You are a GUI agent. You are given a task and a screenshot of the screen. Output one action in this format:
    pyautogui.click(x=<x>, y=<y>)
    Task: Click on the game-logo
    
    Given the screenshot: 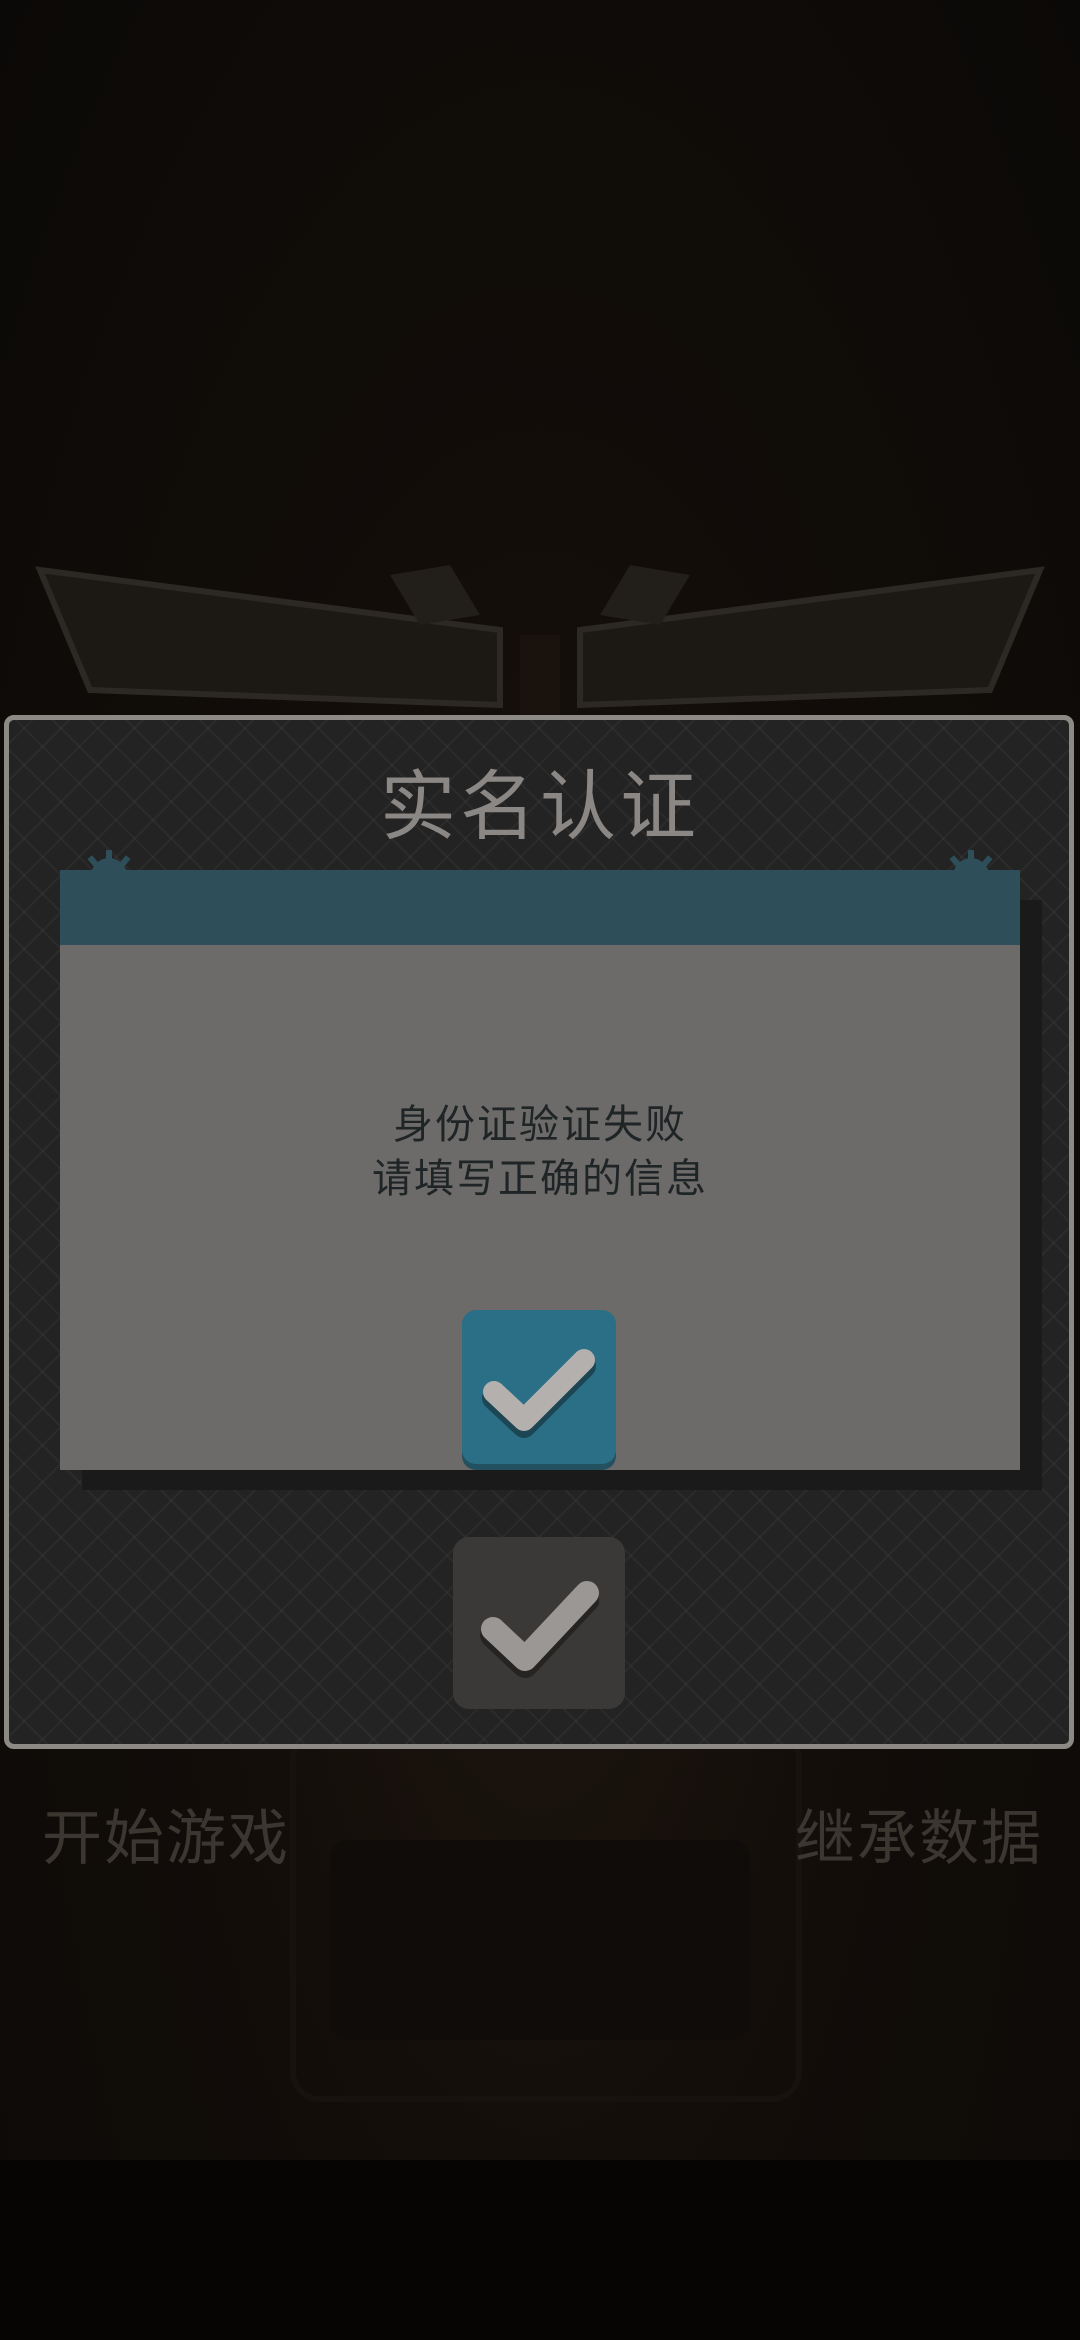 What is the action you would take?
    pyautogui.click(x=540, y=640)
    